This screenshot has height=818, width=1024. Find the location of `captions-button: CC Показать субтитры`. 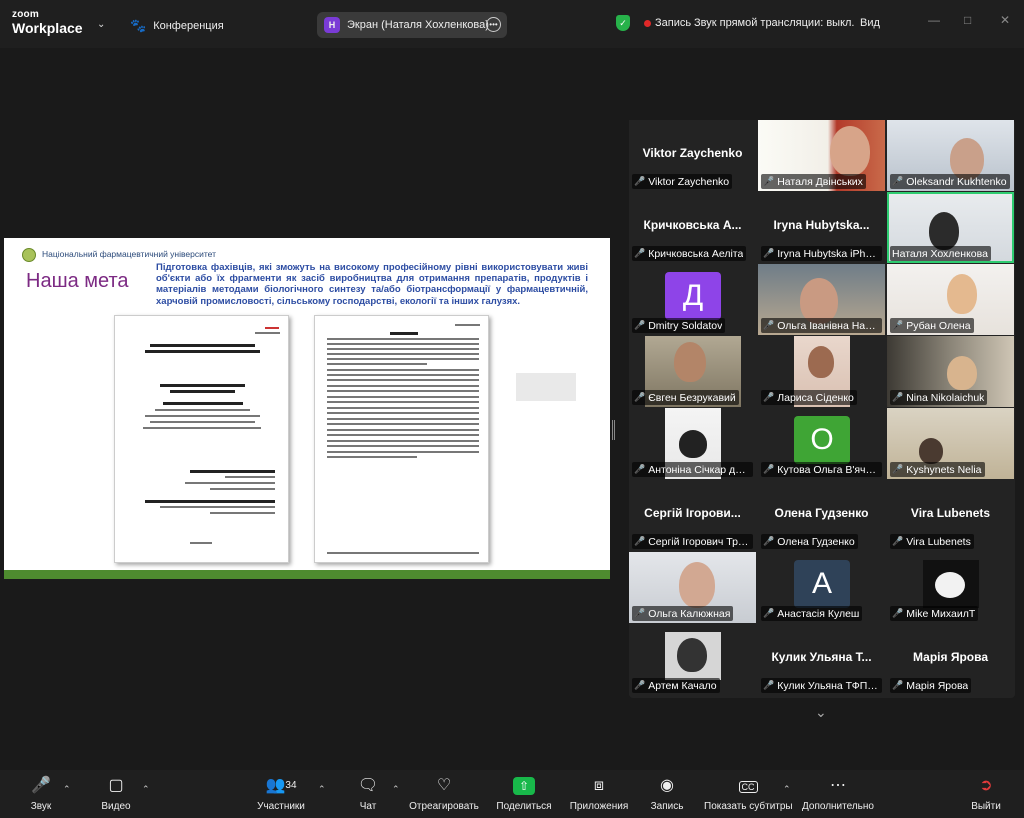

captions-button: CC Показать субтитры is located at coordinates (748, 794).